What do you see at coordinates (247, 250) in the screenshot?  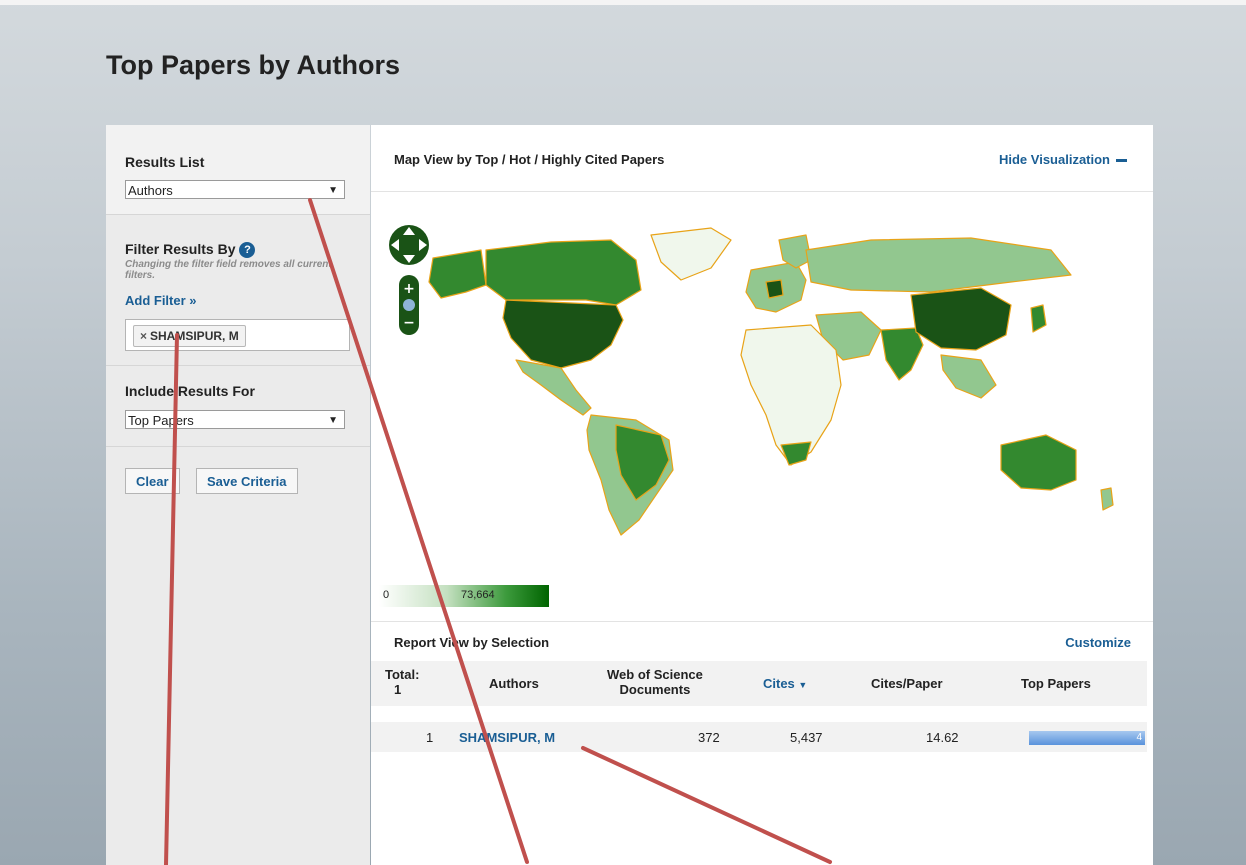 I see `help-icon: ?` at bounding box center [247, 250].